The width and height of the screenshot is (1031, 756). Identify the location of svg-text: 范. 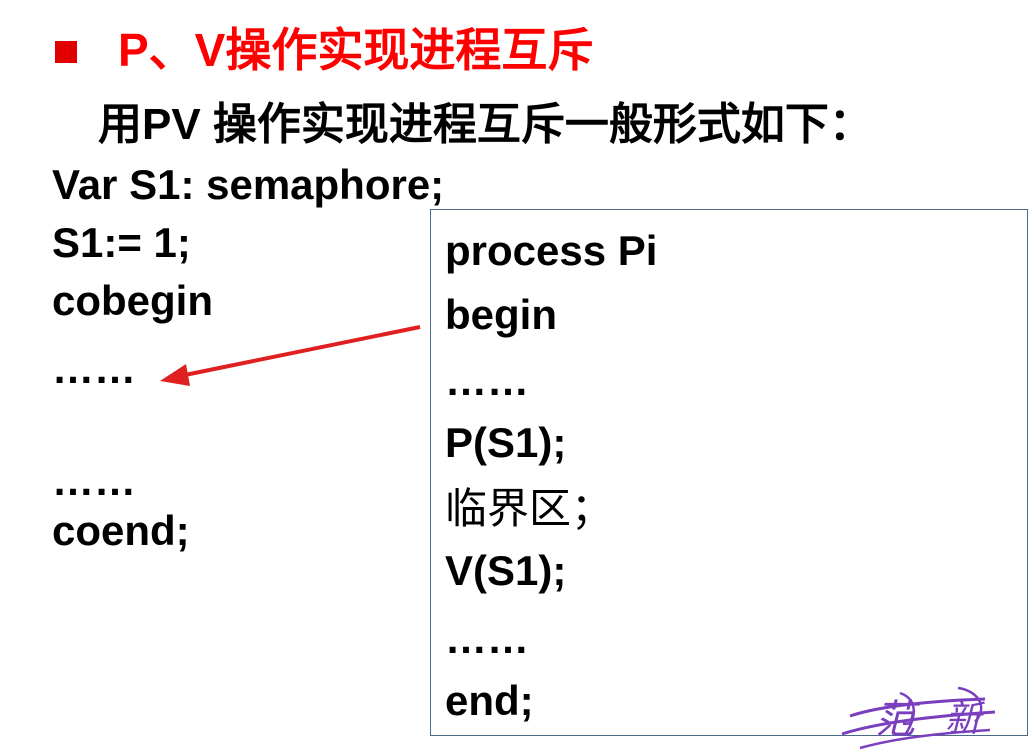
(898, 720).